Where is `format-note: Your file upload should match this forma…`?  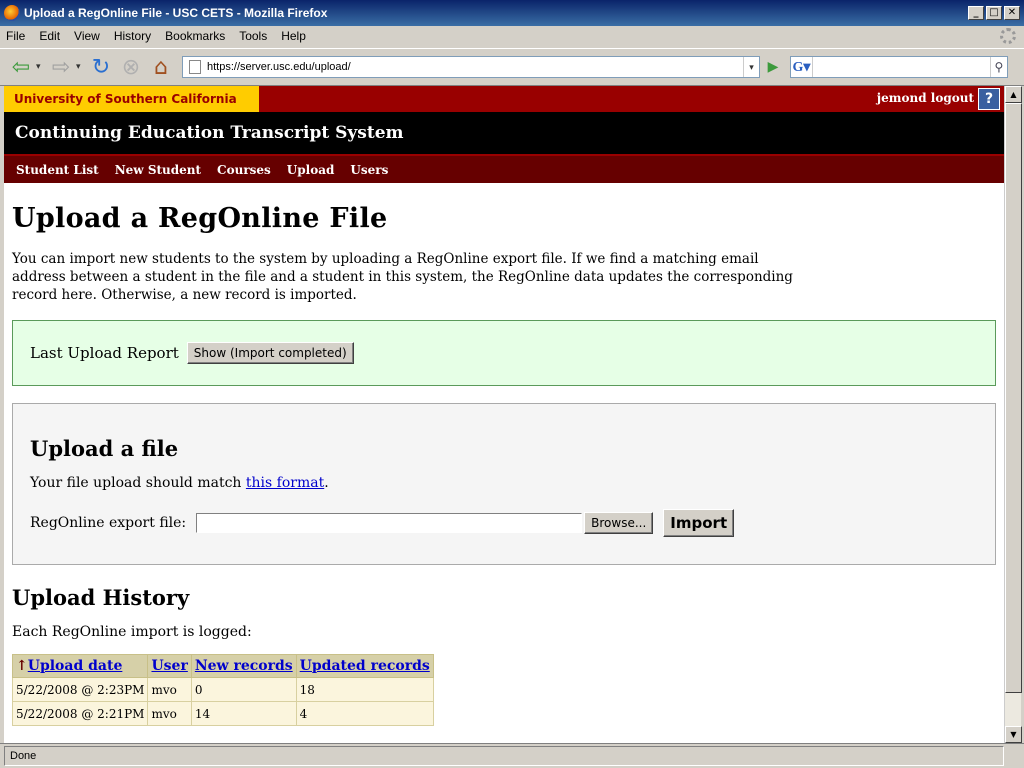 format-note: Your file upload should match this forma… is located at coordinates (512, 483).